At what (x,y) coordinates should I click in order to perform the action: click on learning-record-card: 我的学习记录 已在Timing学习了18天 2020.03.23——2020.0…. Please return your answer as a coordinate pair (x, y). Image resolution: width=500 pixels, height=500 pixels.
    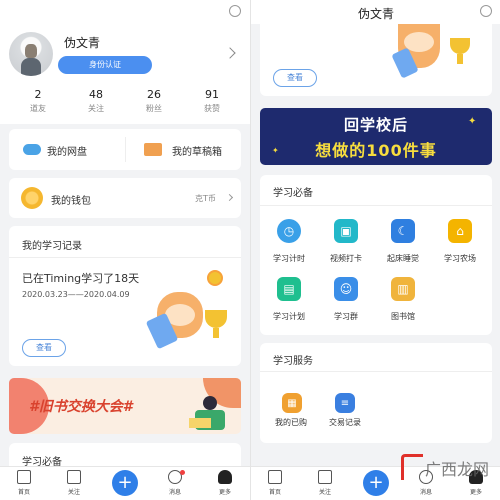
    Looking at the image, I should click on (125, 296).